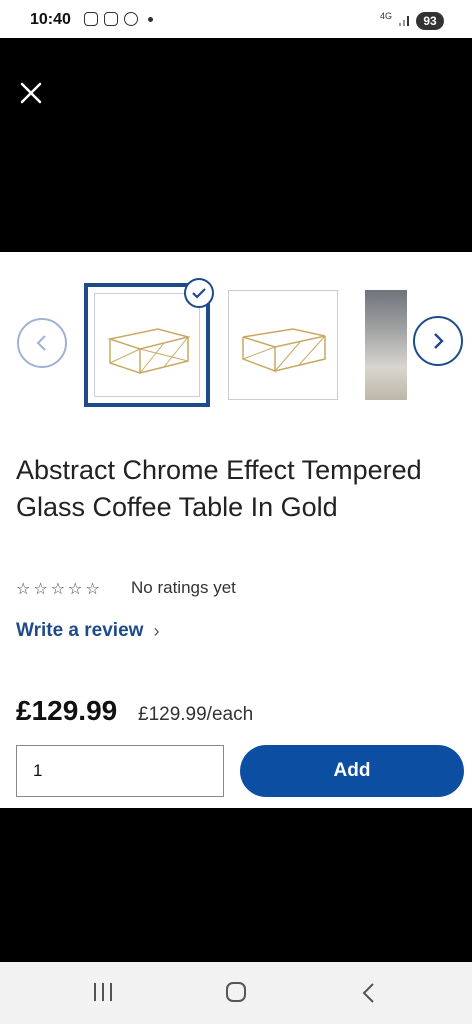 The width and height of the screenshot is (472, 1024). Describe the element at coordinates (111, 19) in the screenshot. I see `instagram-icon` at that location.